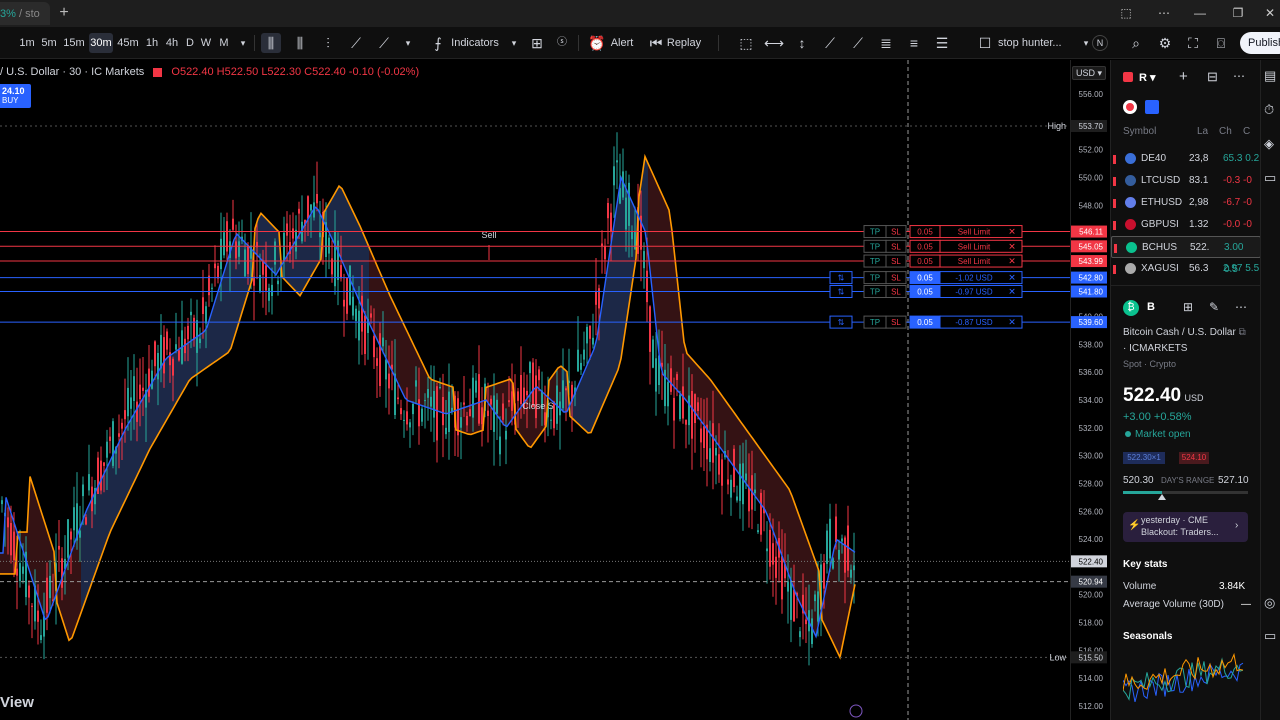  What do you see at coordinates (1269, 144) in the screenshot?
I see `layers-icon: ◈` at bounding box center [1269, 144].